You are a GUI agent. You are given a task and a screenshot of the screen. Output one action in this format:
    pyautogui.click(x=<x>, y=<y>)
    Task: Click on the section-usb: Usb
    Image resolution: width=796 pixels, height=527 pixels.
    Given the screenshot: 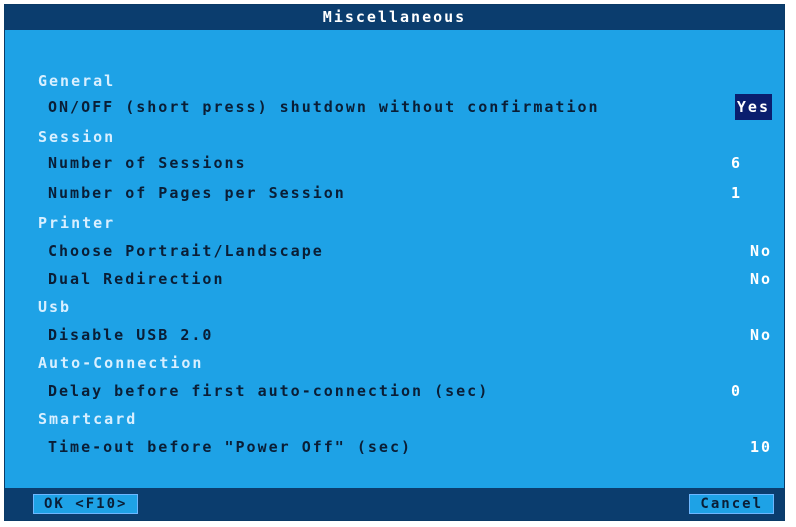 What is the action you would take?
    pyautogui.click(x=55, y=307)
    